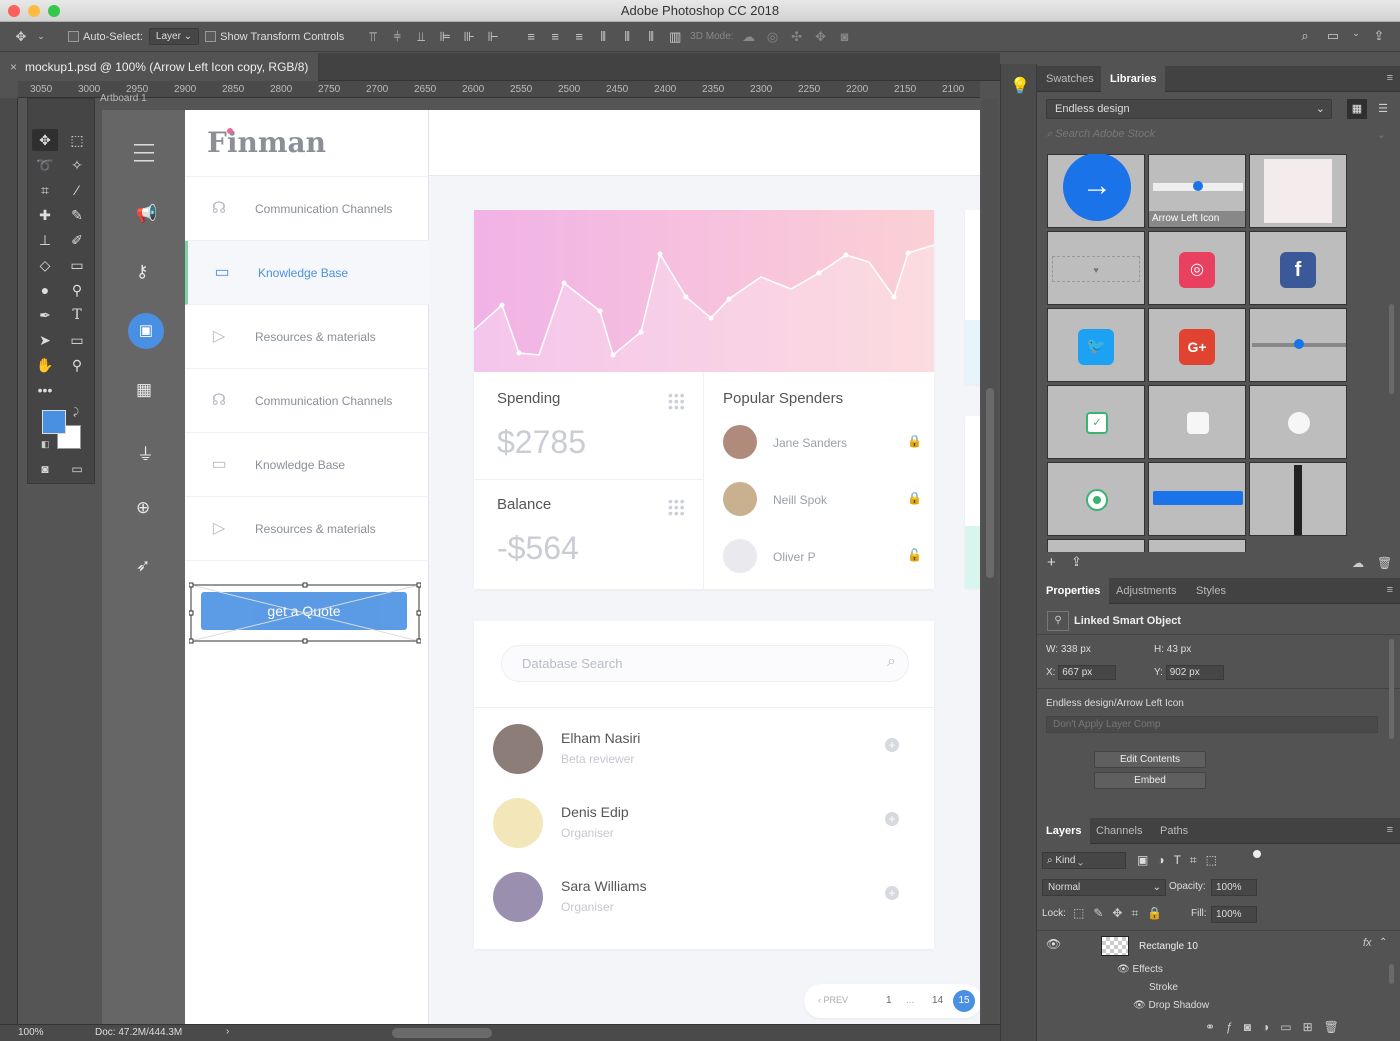  Describe the element at coordinates (77, 315) in the screenshot. I see `type-tool-icon: T` at that location.